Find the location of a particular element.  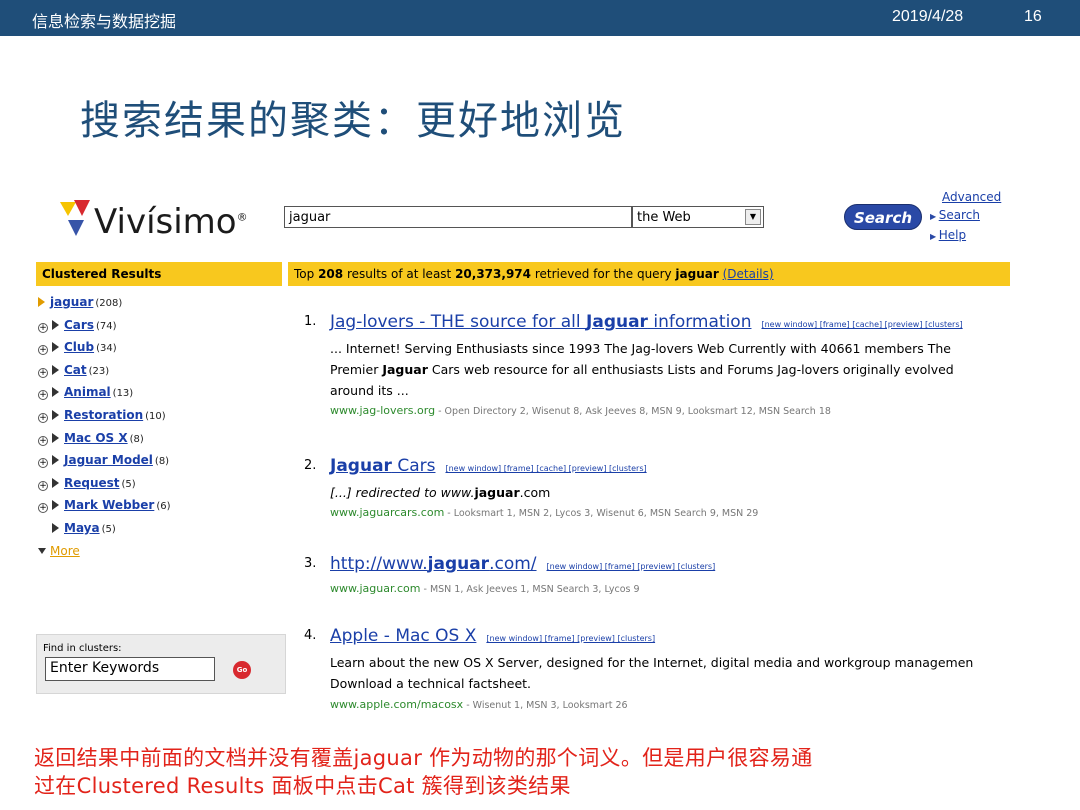

cluster-more: More is located at coordinates (161, 552).